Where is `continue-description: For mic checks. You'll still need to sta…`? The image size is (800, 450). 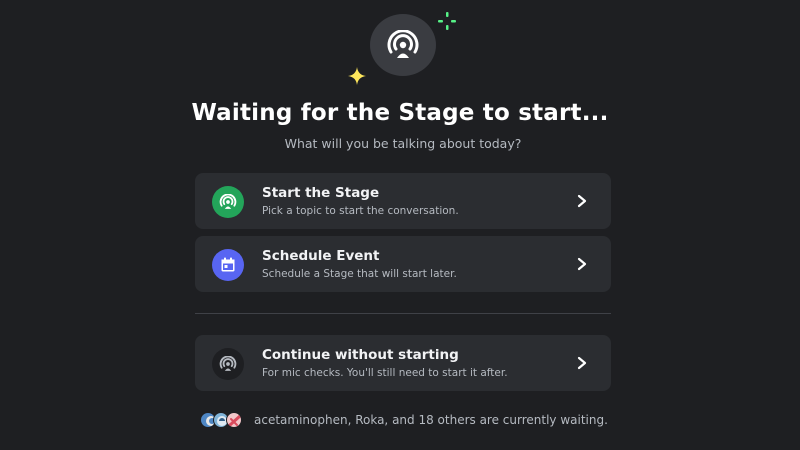
continue-description: For mic checks. You'll still need to sta… is located at coordinates (385, 373).